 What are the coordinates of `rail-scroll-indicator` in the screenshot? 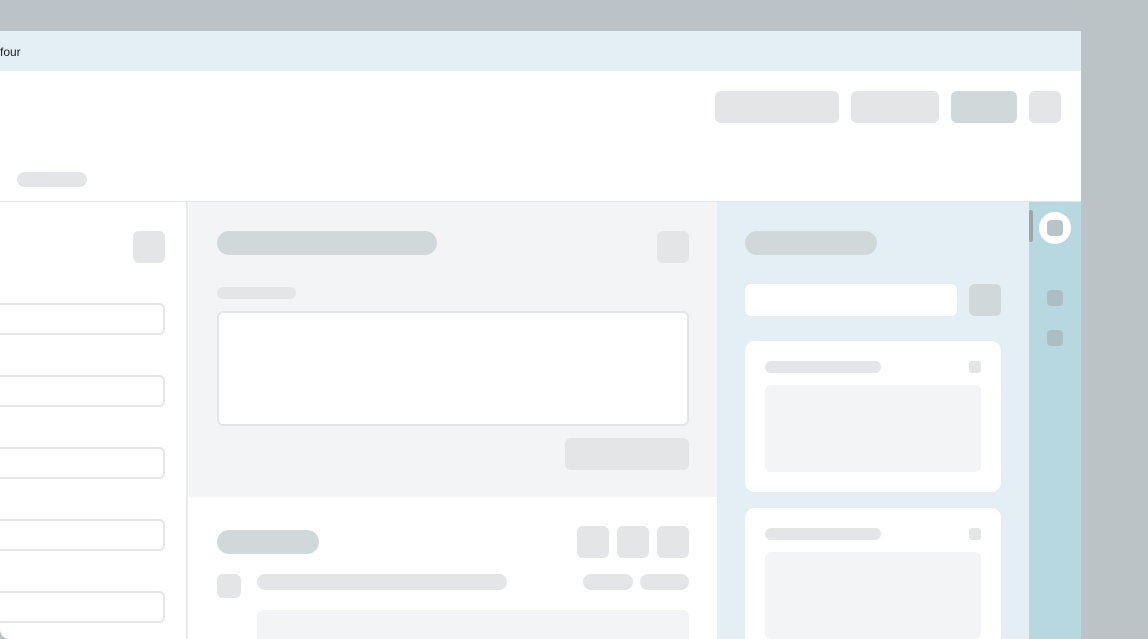 It's located at (1031, 226).